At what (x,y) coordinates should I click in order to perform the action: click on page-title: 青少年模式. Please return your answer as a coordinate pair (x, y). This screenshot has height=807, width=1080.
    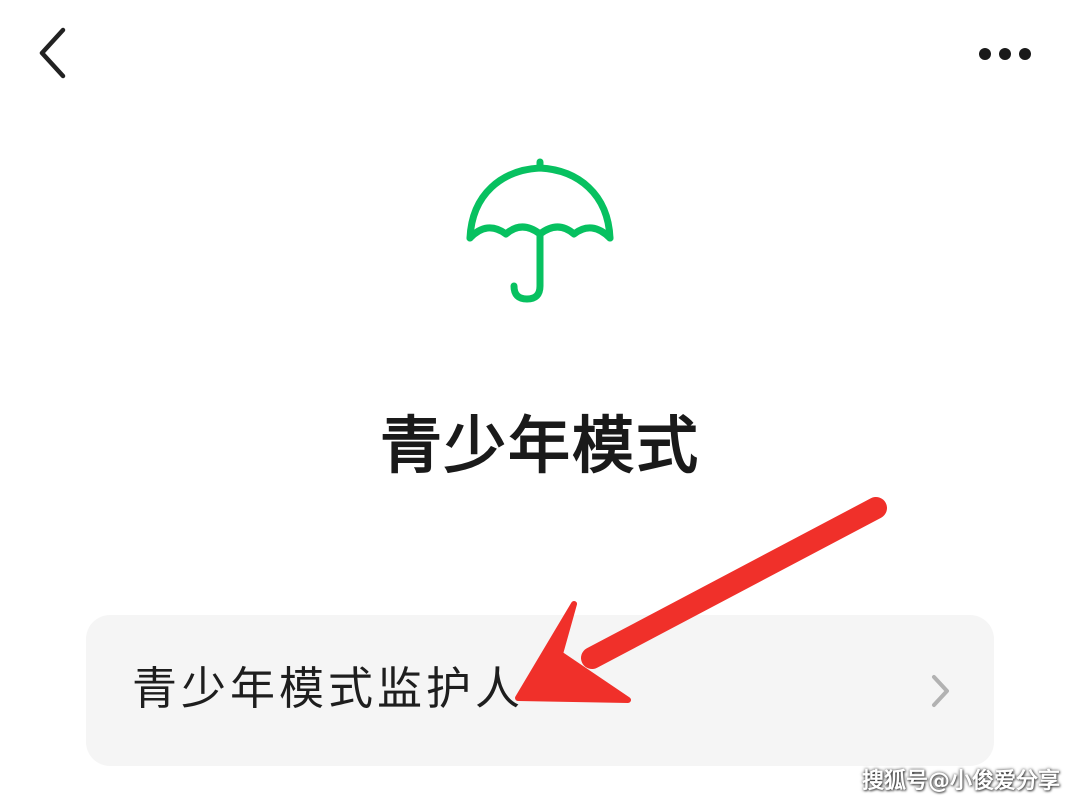
    Looking at the image, I should click on (539, 445).